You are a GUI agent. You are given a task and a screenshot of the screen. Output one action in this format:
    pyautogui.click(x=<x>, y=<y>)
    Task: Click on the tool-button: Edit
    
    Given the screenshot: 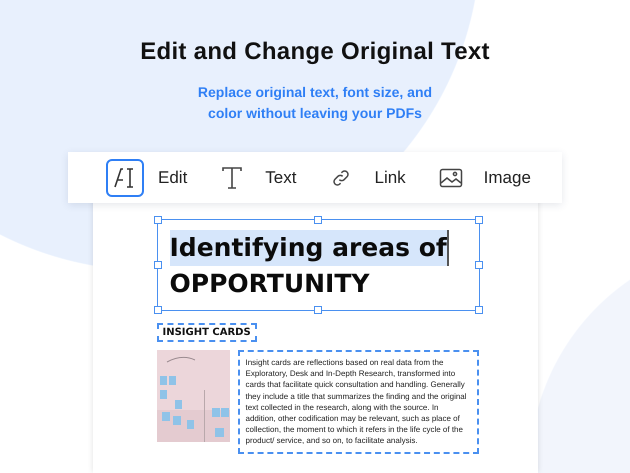 What is the action you would take?
    pyautogui.click(x=147, y=177)
    